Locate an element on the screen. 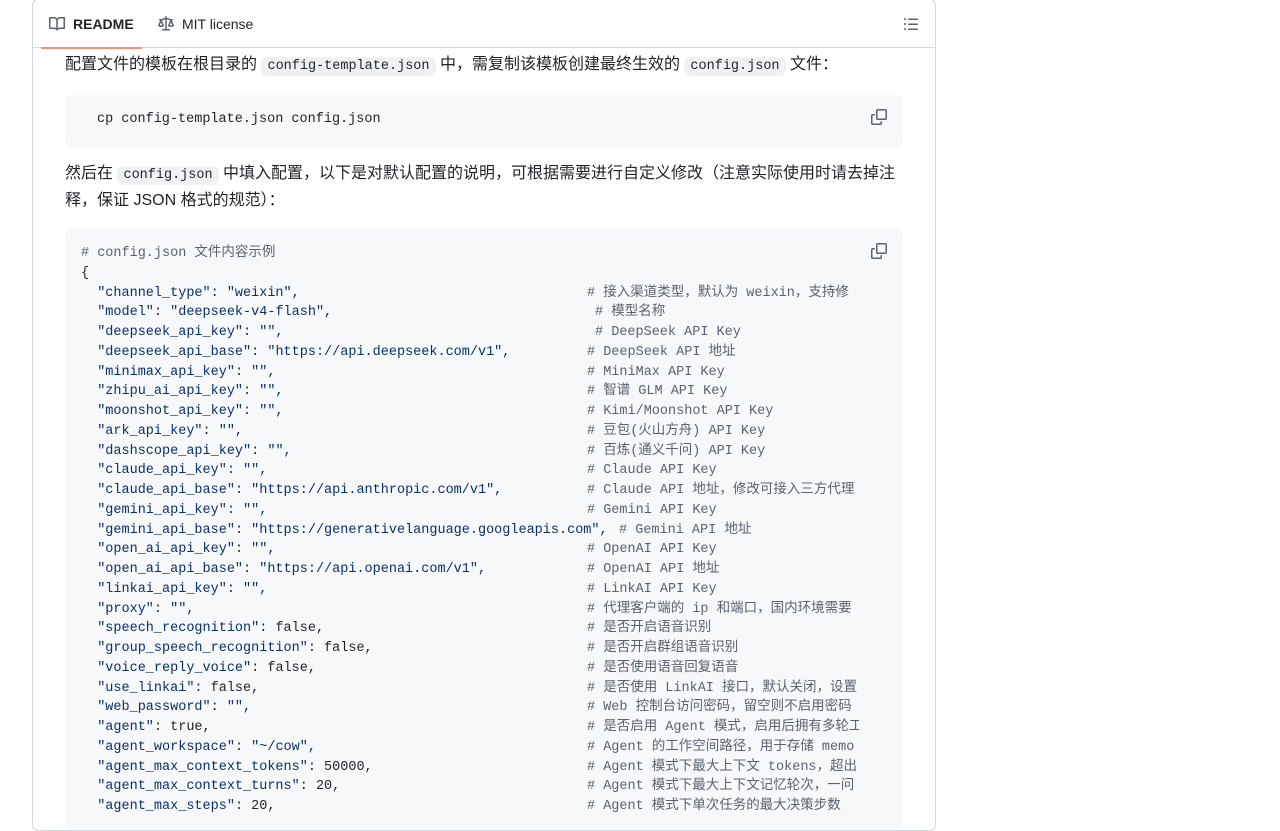 The image size is (1280, 831). config-value: "~/cow", is located at coordinates (283, 747).